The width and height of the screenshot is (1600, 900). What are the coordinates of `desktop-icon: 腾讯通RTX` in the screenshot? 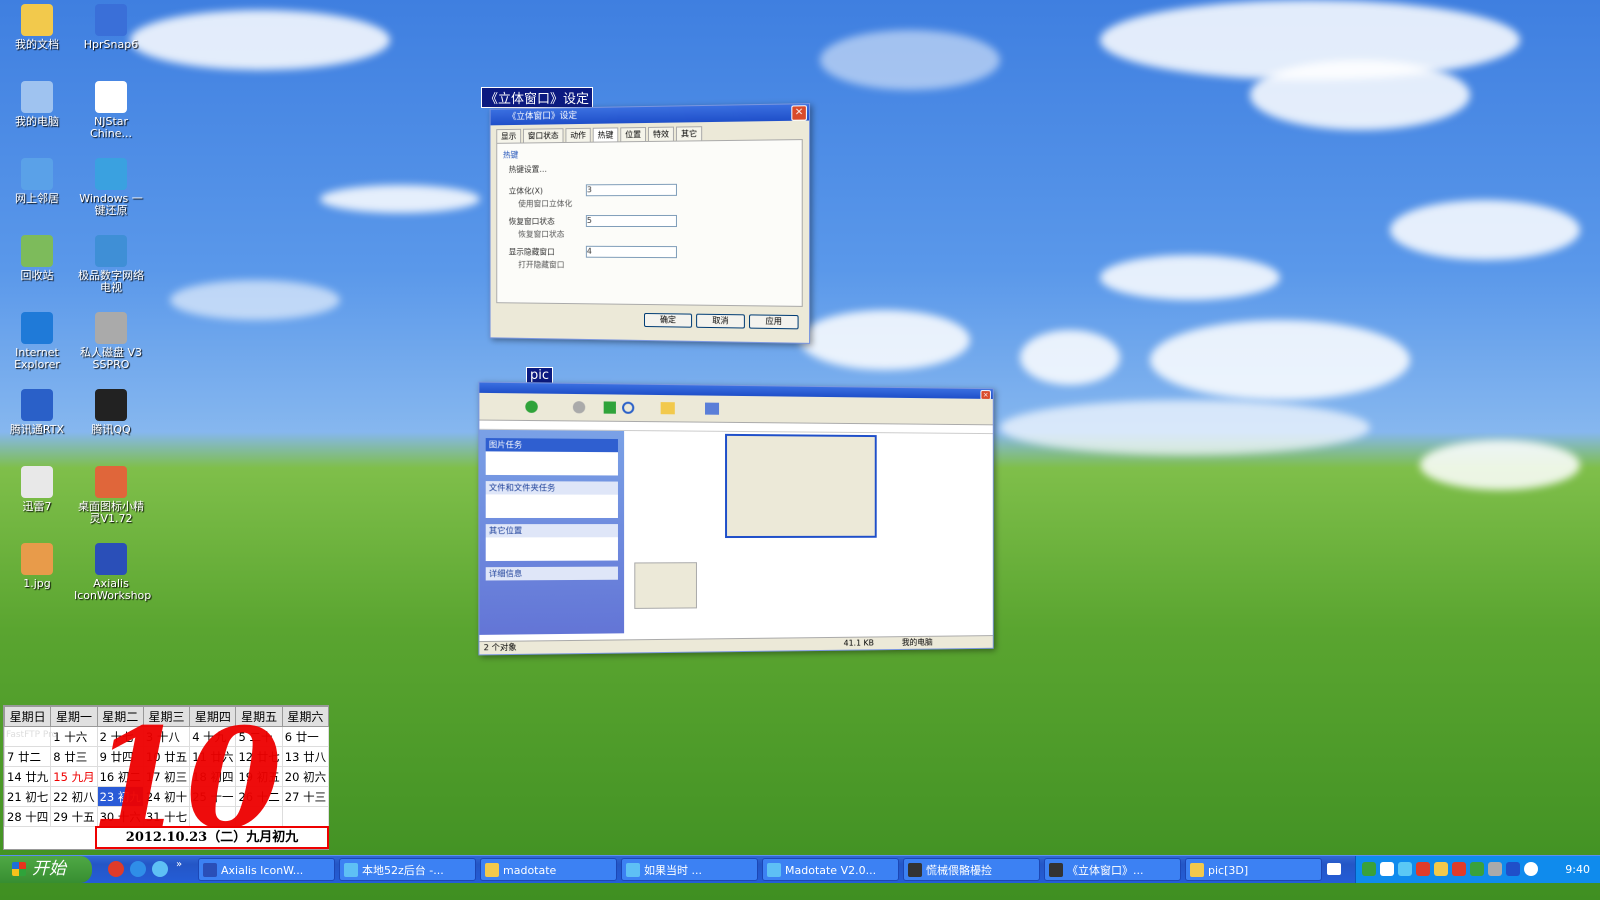 It's located at (37, 412).